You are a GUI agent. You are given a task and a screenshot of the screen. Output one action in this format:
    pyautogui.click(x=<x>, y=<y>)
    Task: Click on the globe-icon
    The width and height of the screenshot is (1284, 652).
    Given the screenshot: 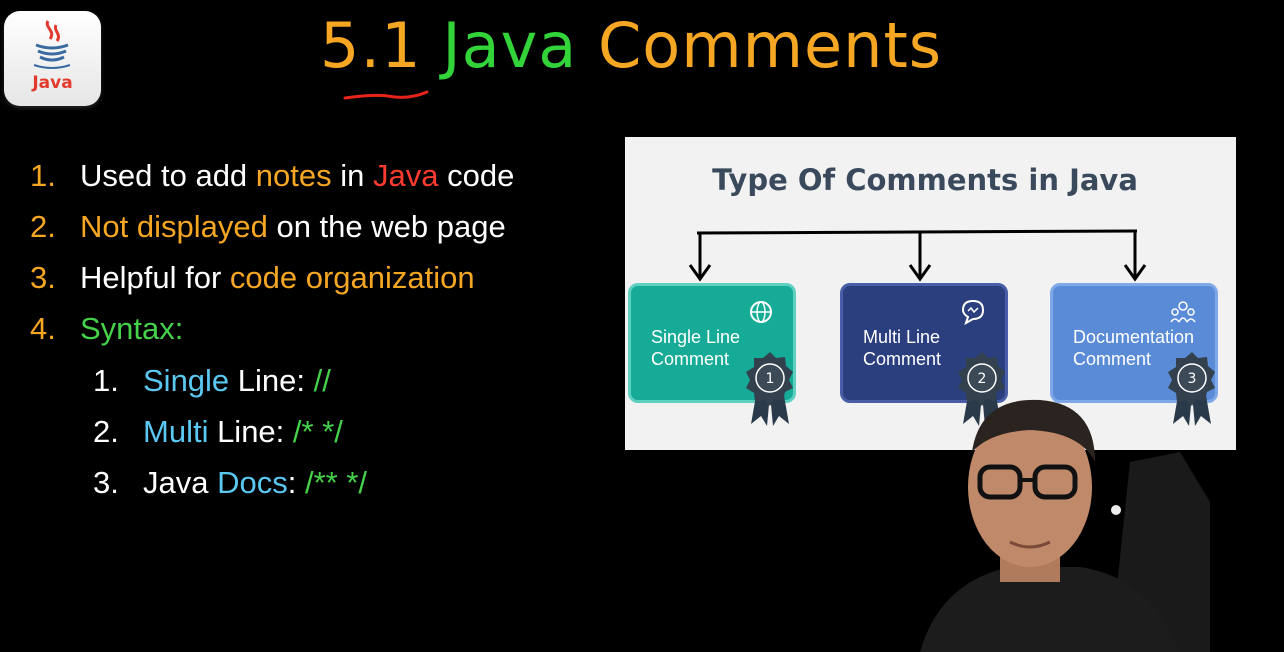 What is the action you would take?
    pyautogui.click(x=761, y=312)
    